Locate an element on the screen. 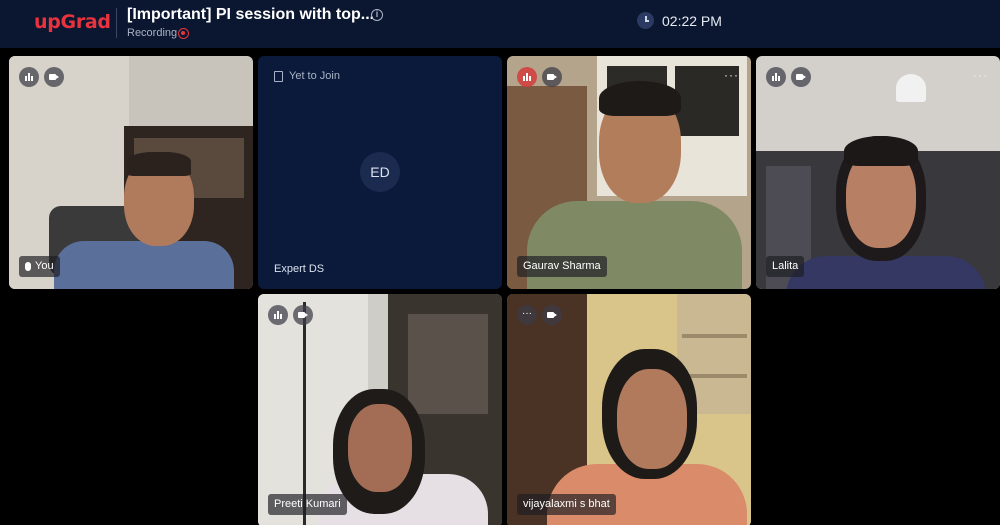 The height and width of the screenshot is (525, 1000). participant-tile-preeti-kumari: Preeti Kumari is located at coordinates (380, 409).